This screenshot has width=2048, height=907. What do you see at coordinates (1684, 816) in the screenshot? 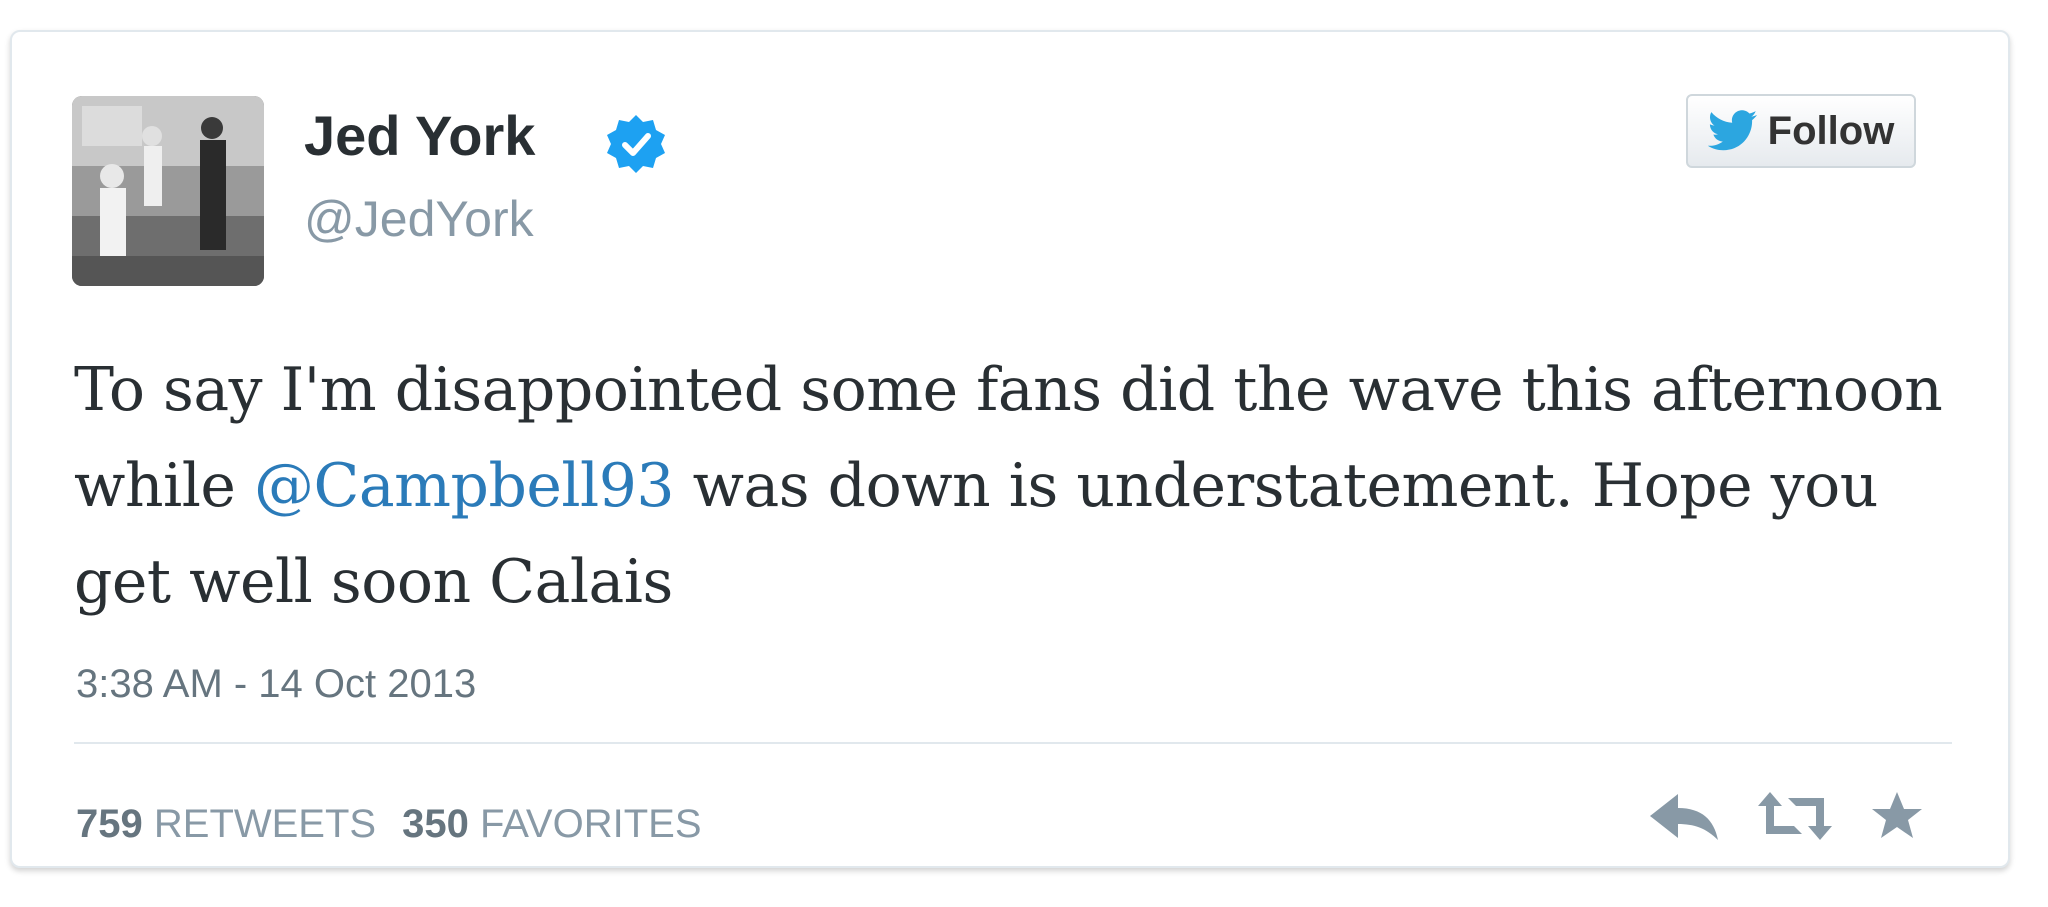
I see `reply-icon` at bounding box center [1684, 816].